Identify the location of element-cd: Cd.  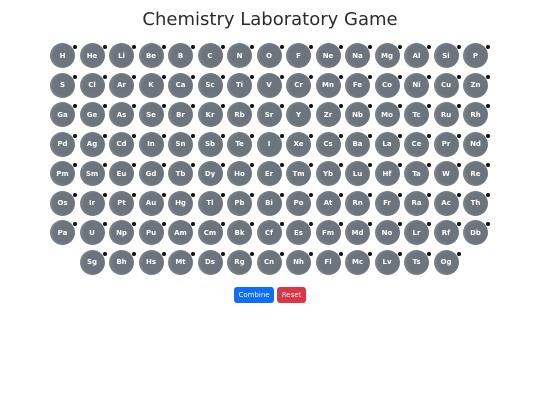
(121, 144).